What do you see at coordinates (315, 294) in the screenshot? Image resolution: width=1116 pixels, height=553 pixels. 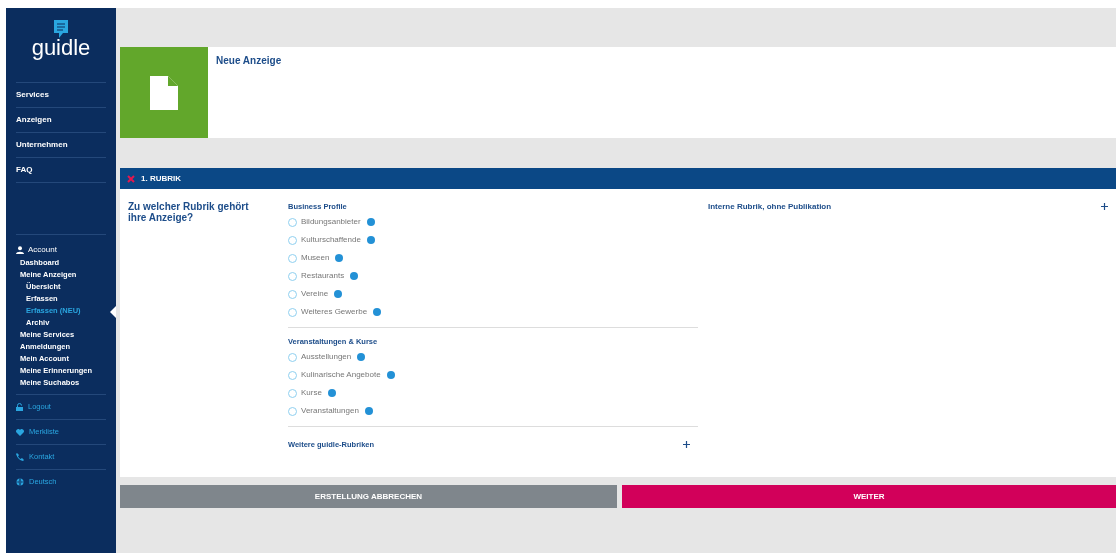 I see `option-label: Vereine` at bounding box center [315, 294].